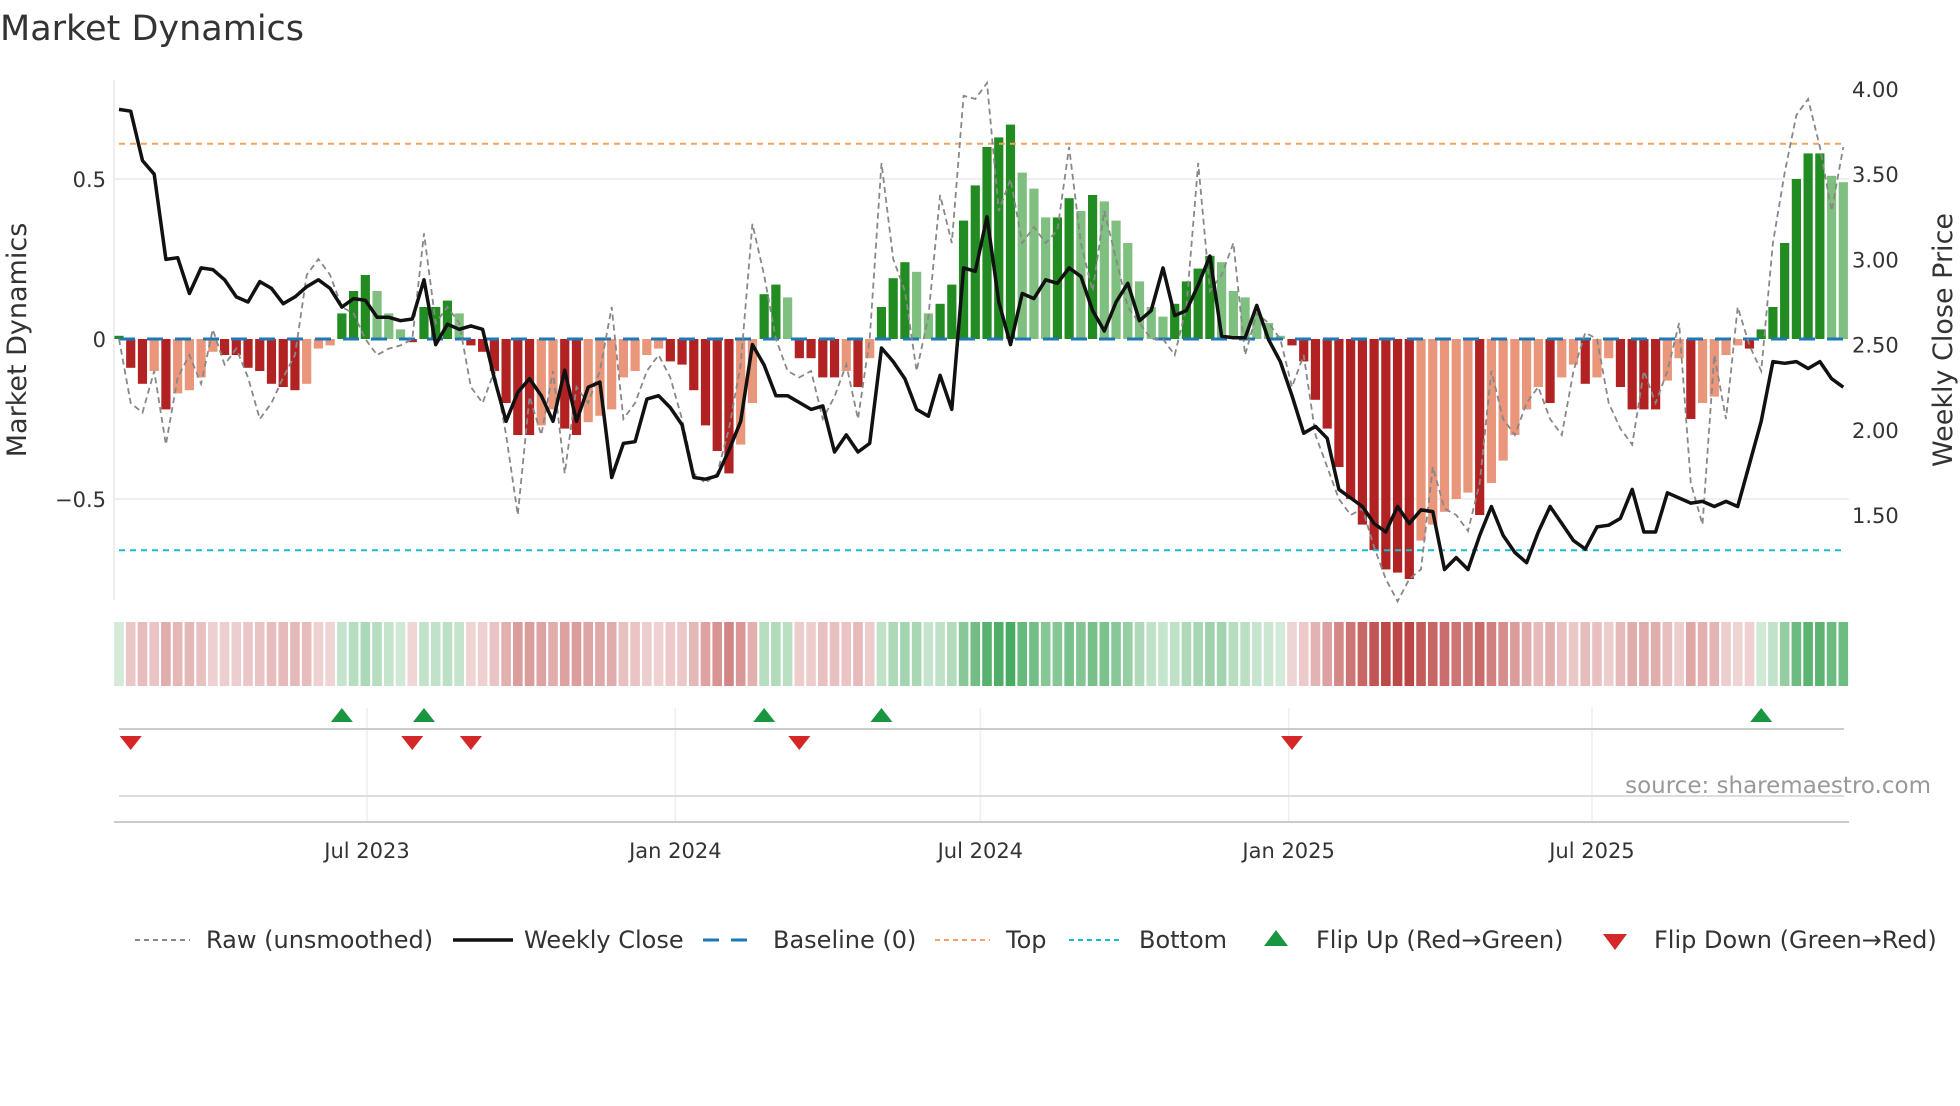  I want to click on right-tick-label: 3.00, so click(1875, 260).